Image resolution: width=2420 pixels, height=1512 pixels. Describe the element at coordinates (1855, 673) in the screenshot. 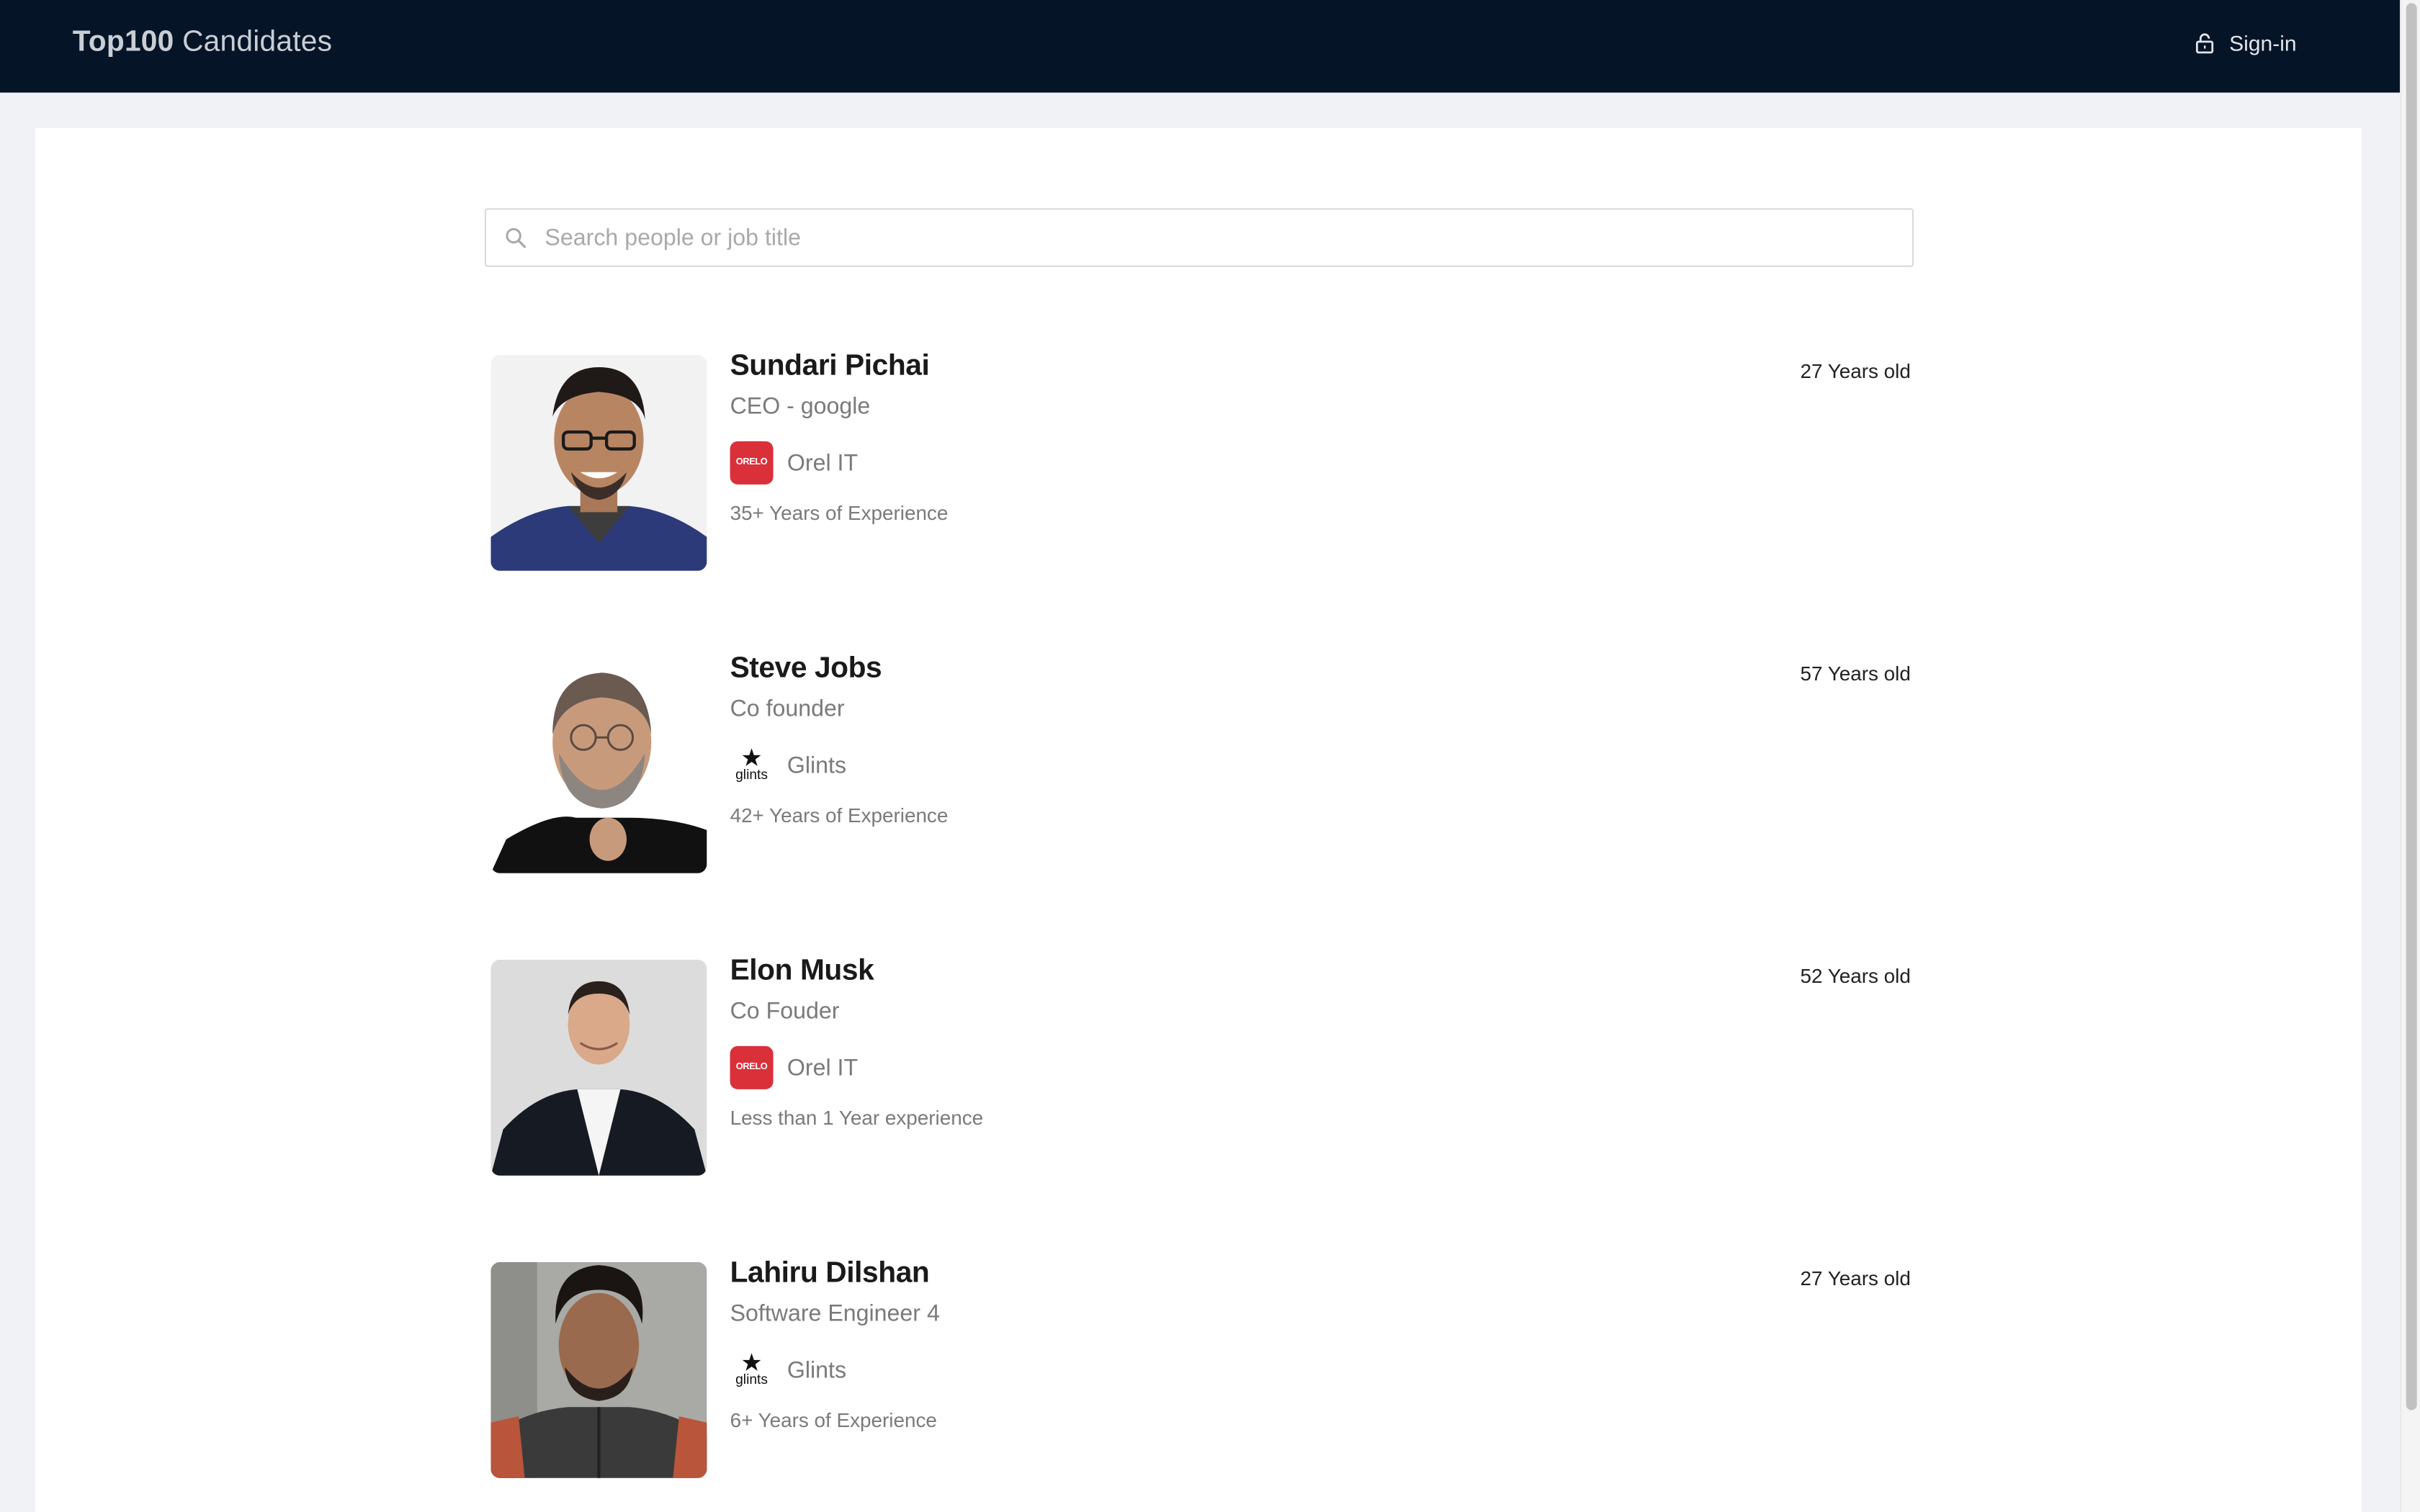

I see `candidate-age: 57 Years old` at that location.